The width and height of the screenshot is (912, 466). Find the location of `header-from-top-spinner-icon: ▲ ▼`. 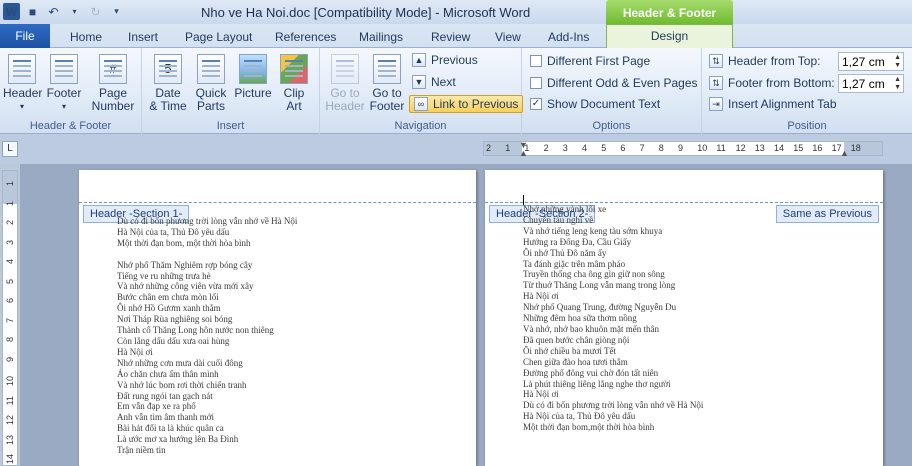

header-from-top-spinner-icon: ▲ ▼ is located at coordinates (897, 62).